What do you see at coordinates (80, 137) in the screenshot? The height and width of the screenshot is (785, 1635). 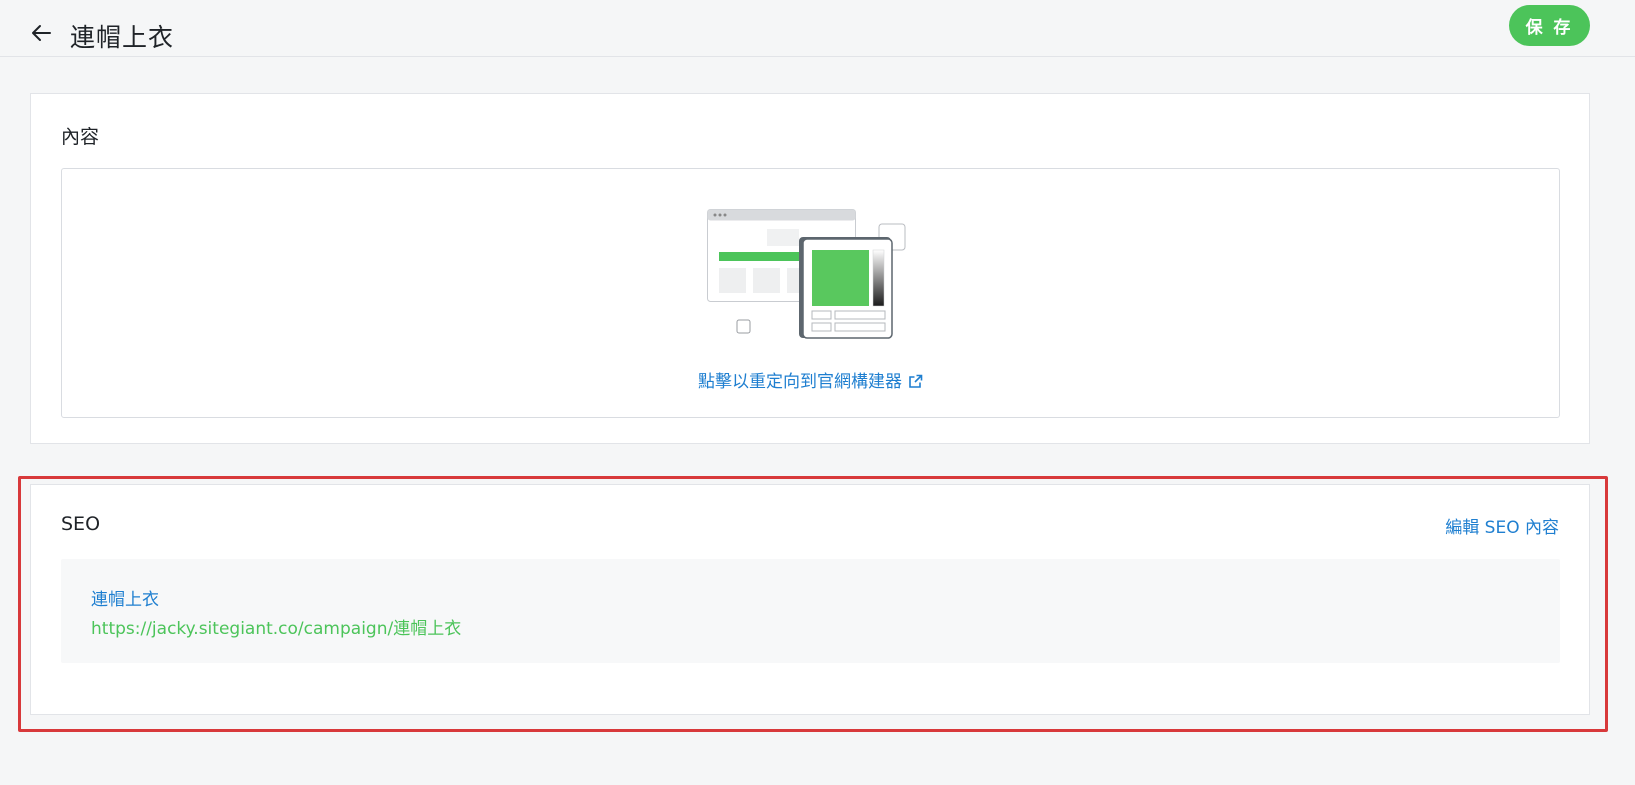 I see `content-section-title: 內容` at bounding box center [80, 137].